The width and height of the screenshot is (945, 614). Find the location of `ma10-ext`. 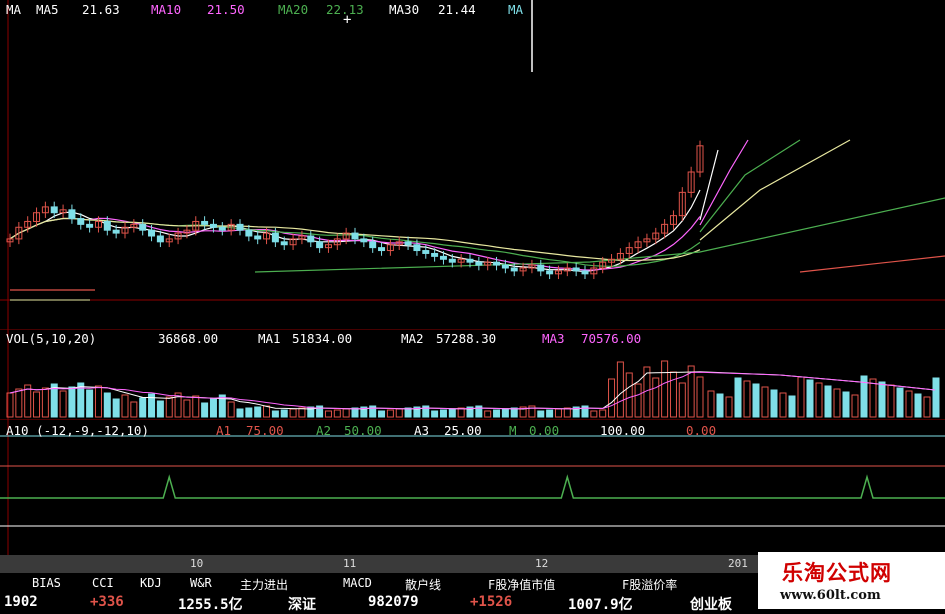

ma10-ext is located at coordinates (724, 182).